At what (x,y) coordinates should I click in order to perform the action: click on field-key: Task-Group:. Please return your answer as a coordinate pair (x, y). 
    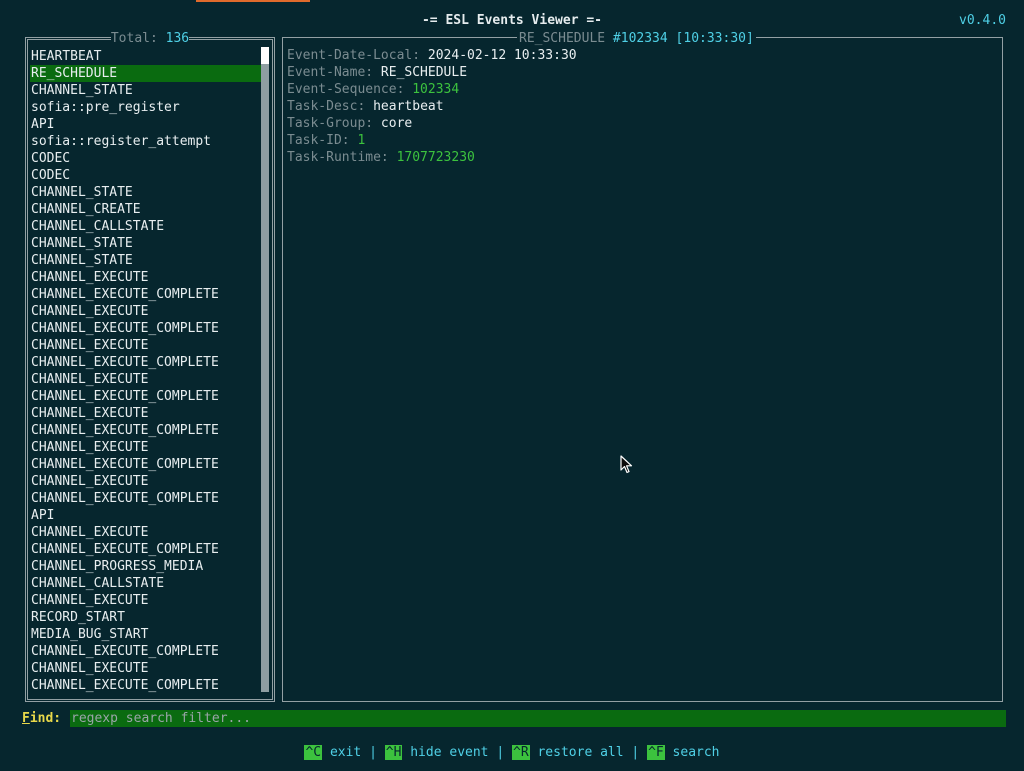
    Looking at the image, I should click on (330, 123).